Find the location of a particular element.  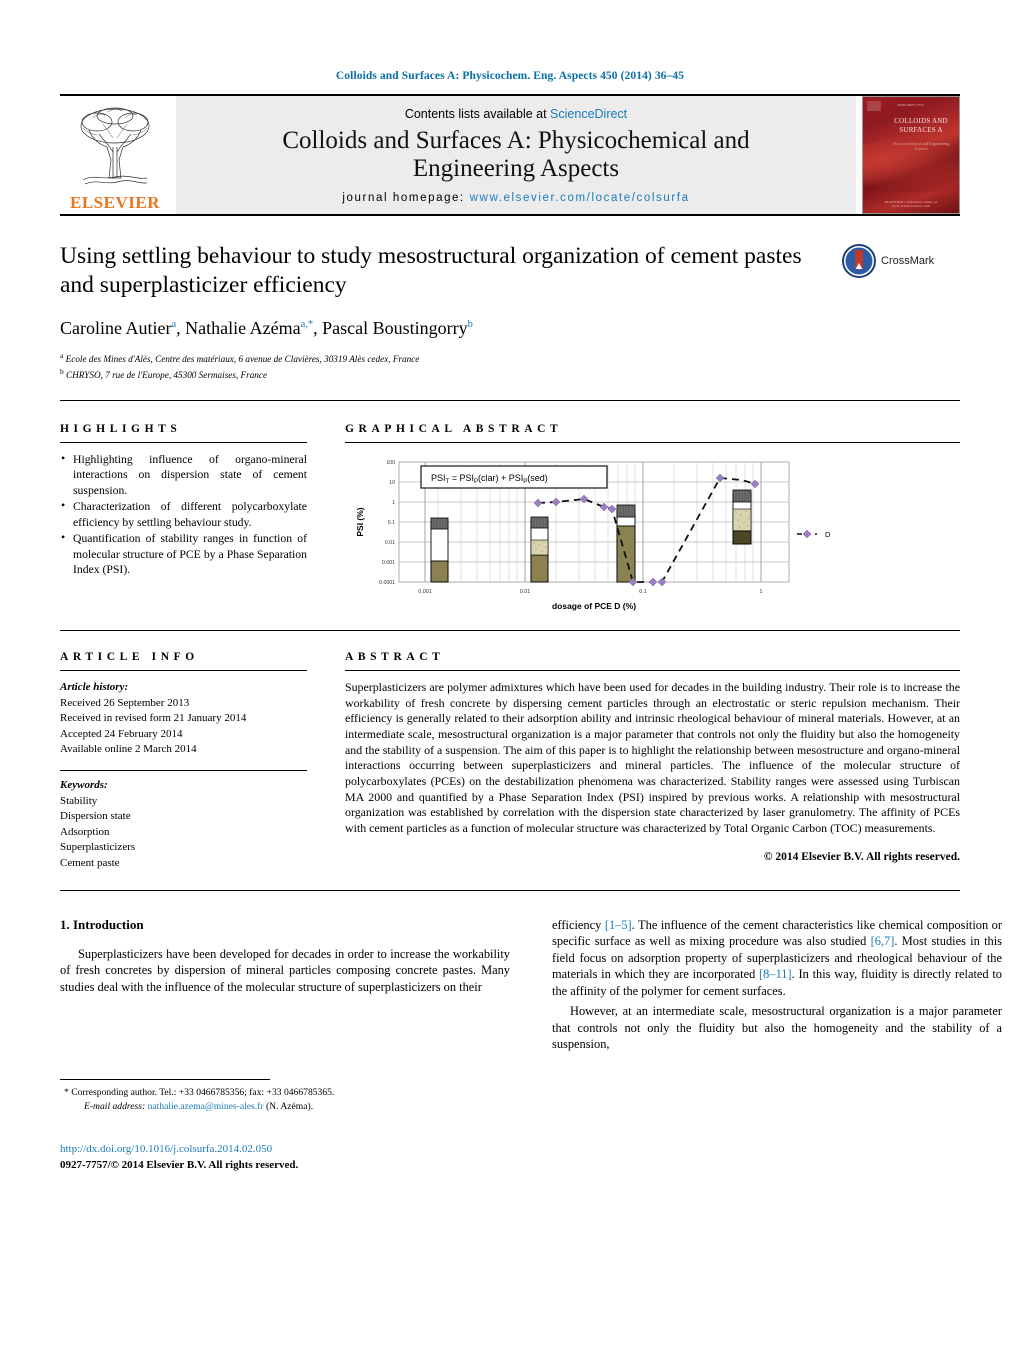

chart-legend: D is located at coordinates (814, 534).